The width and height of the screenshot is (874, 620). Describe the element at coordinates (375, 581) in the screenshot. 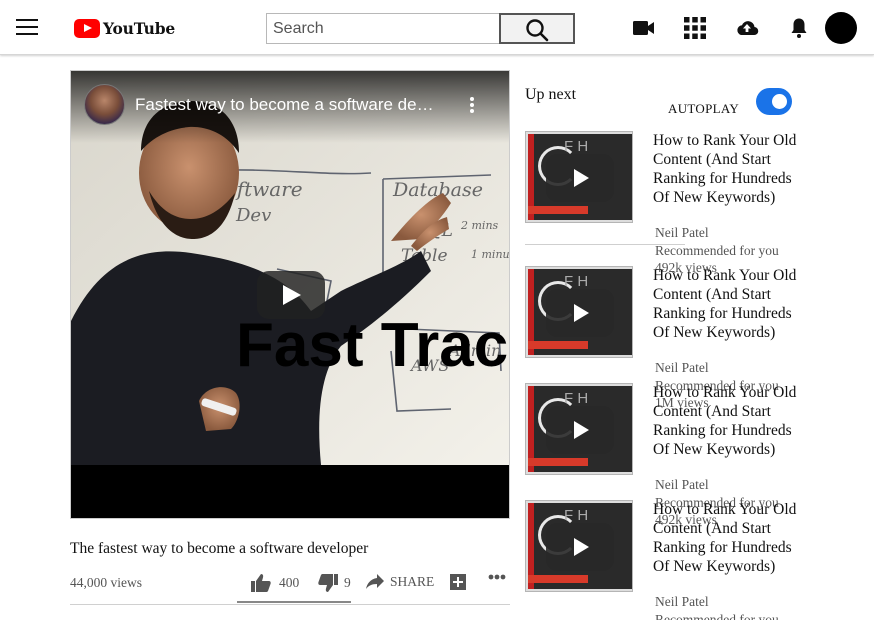

I see `share-icon` at that location.